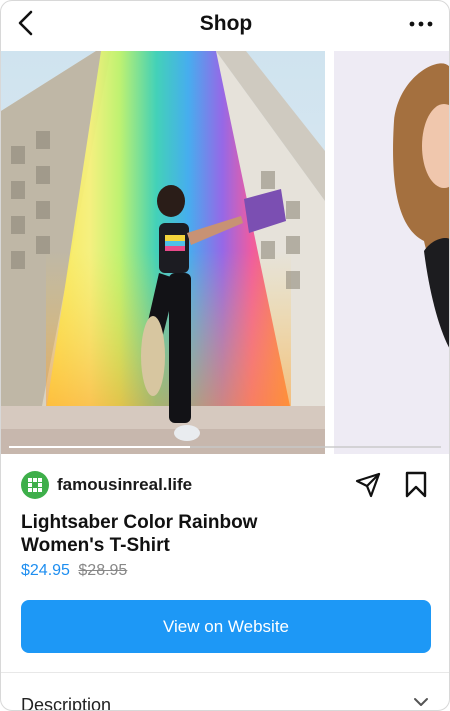 The image size is (450, 711). I want to click on description-label: Description, so click(66, 703).